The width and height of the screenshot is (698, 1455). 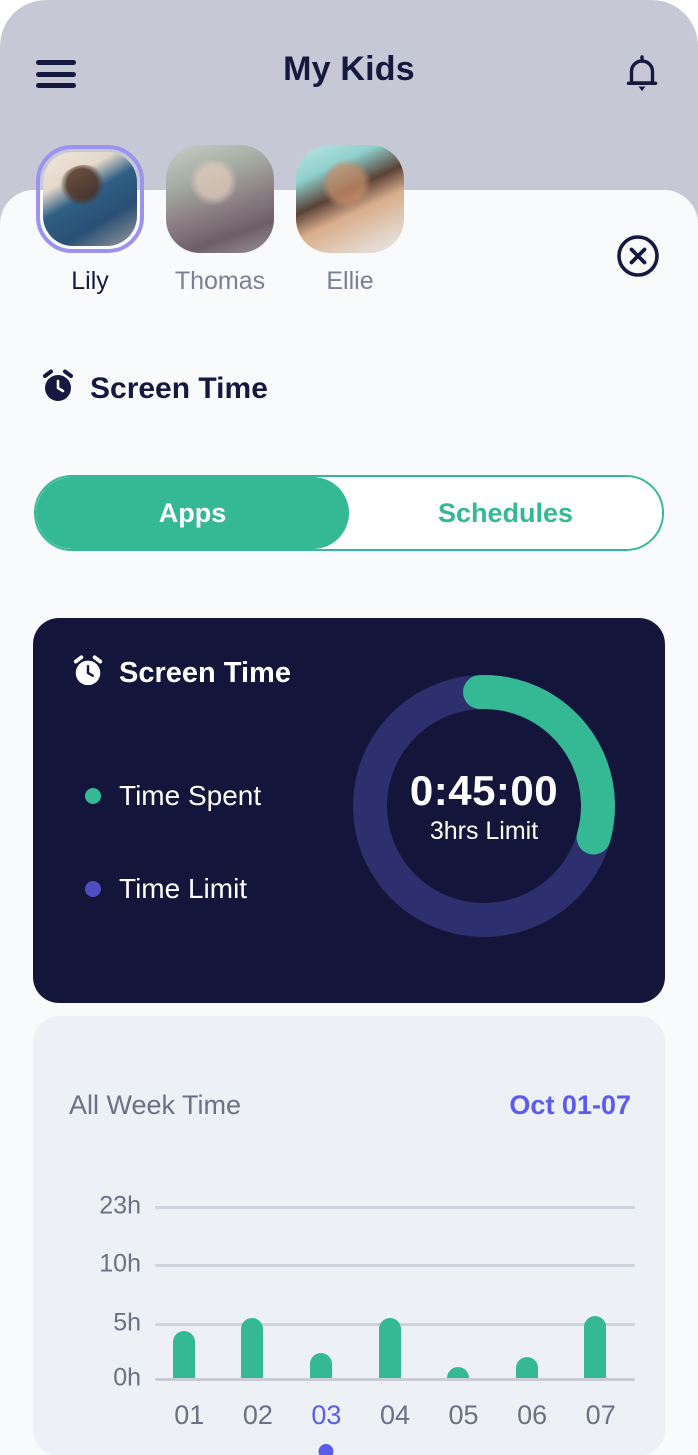 What do you see at coordinates (192, 513) in the screenshot?
I see `tab-apps: Apps` at bounding box center [192, 513].